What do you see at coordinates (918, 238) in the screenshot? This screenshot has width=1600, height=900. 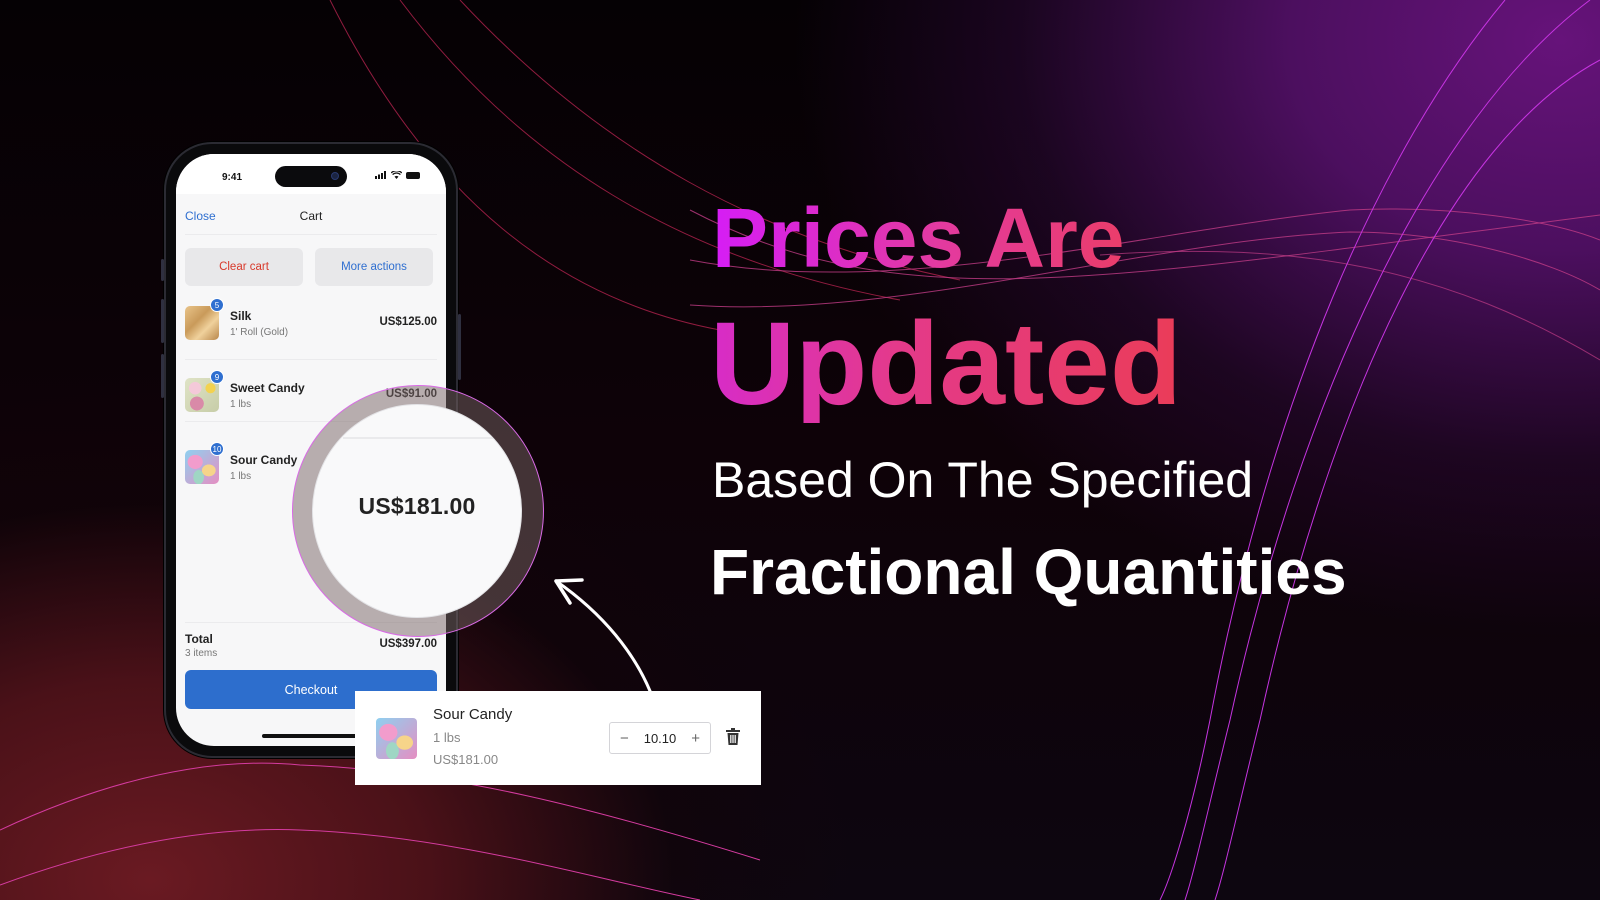 I see `headline-line-1: Prices Are` at bounding box center [918, 238].